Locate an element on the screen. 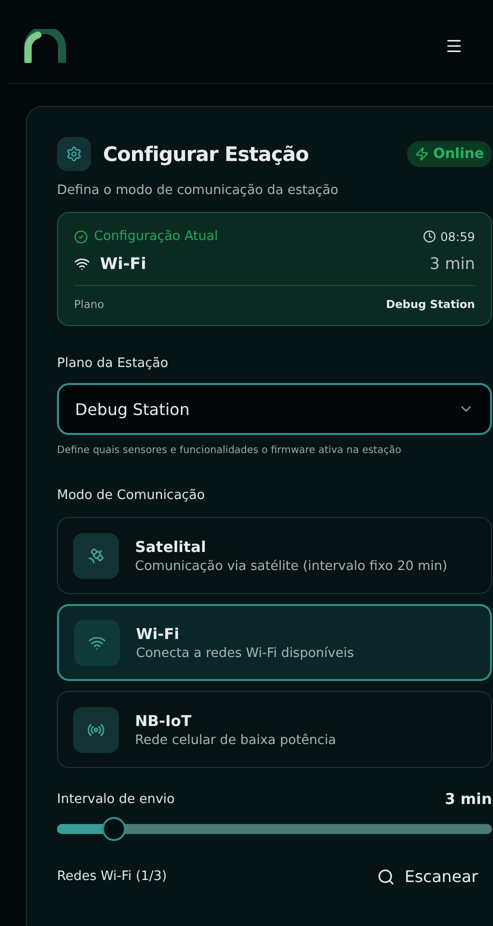 Image resolution: width=493 pixels, height=926 pixels. mode-text: Wi-Fi is located at coordinates (123, 263).